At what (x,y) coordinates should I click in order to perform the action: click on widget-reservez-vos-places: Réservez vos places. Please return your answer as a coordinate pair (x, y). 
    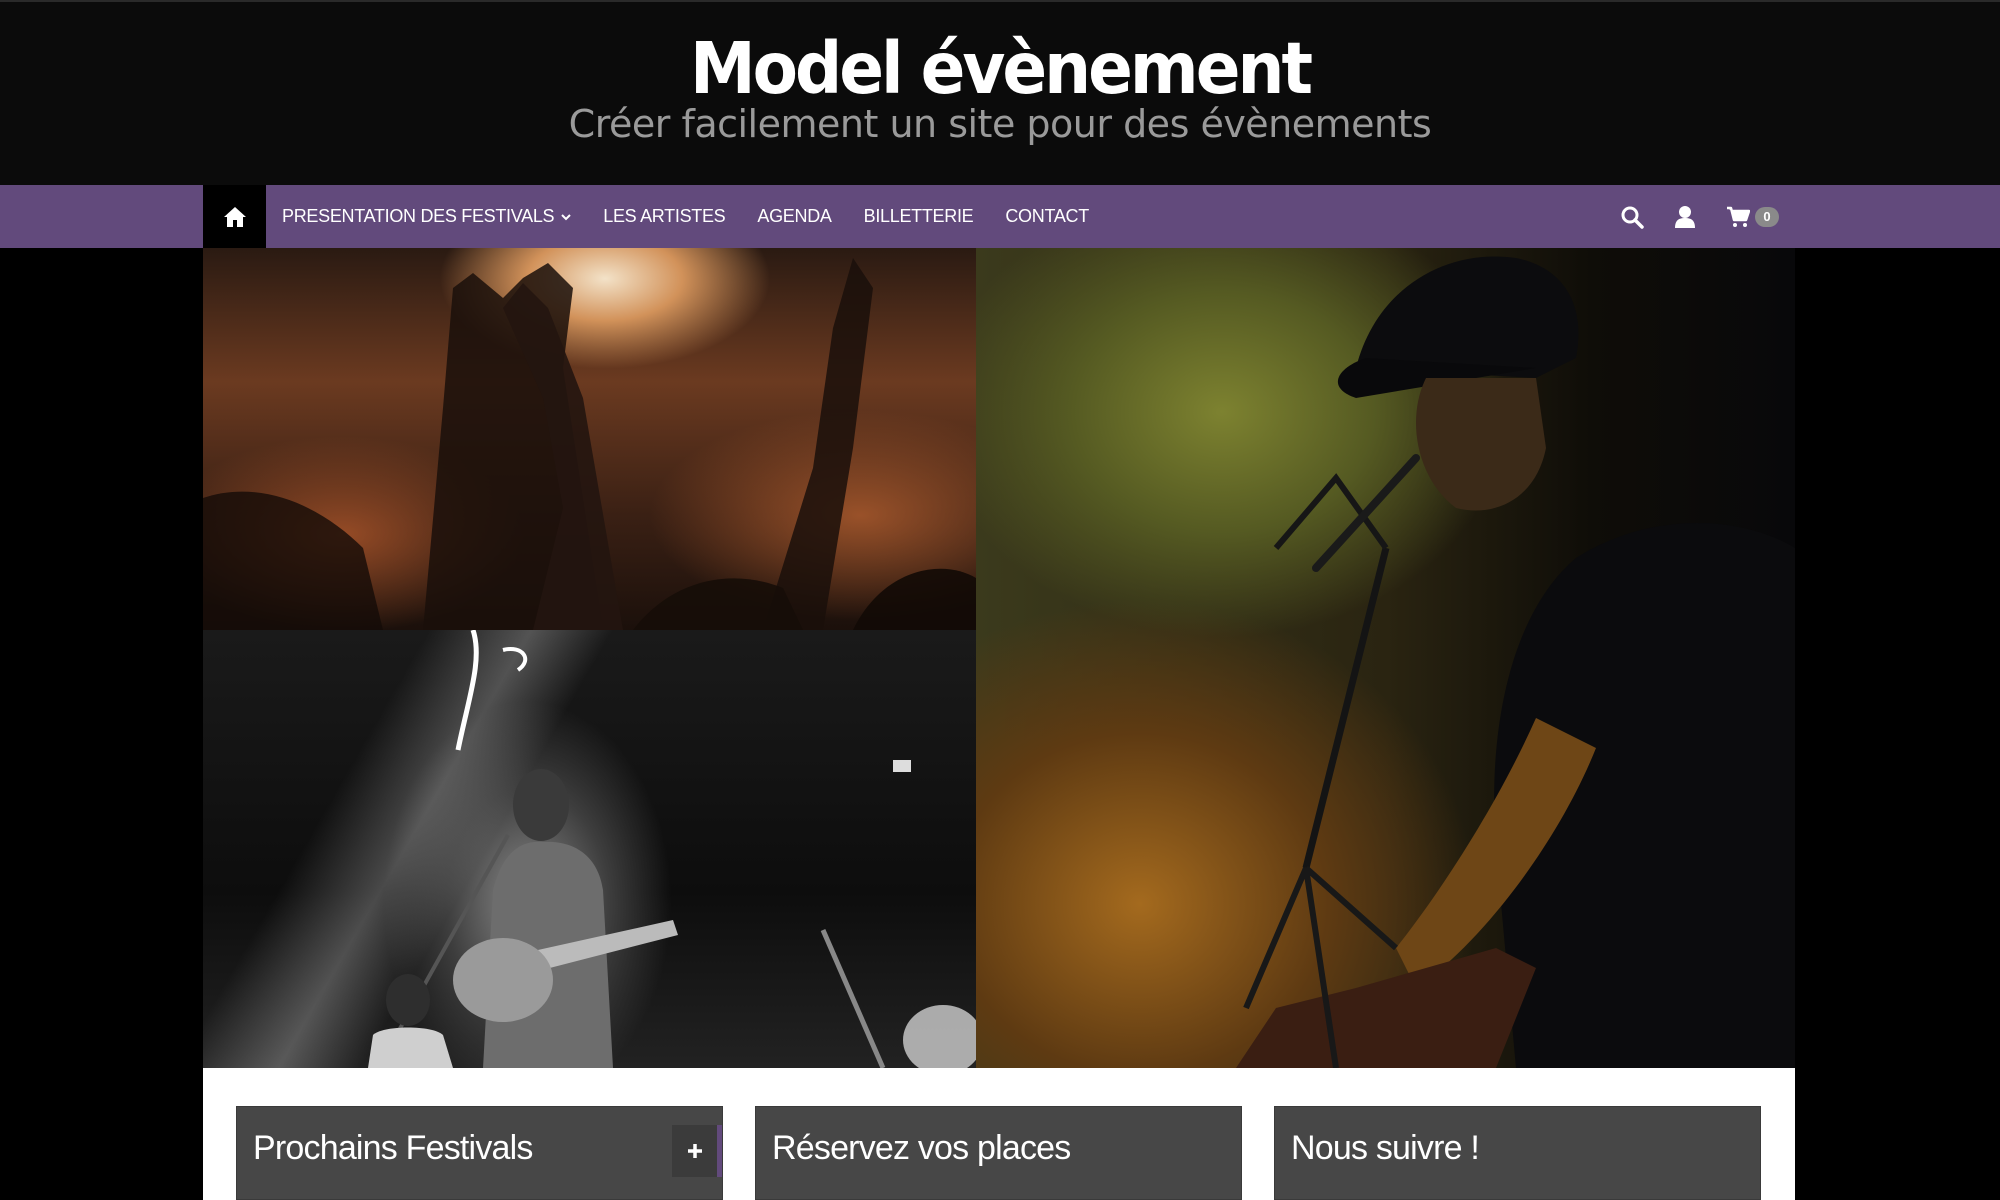
    Looking at the image, I should click on (998, 1153).